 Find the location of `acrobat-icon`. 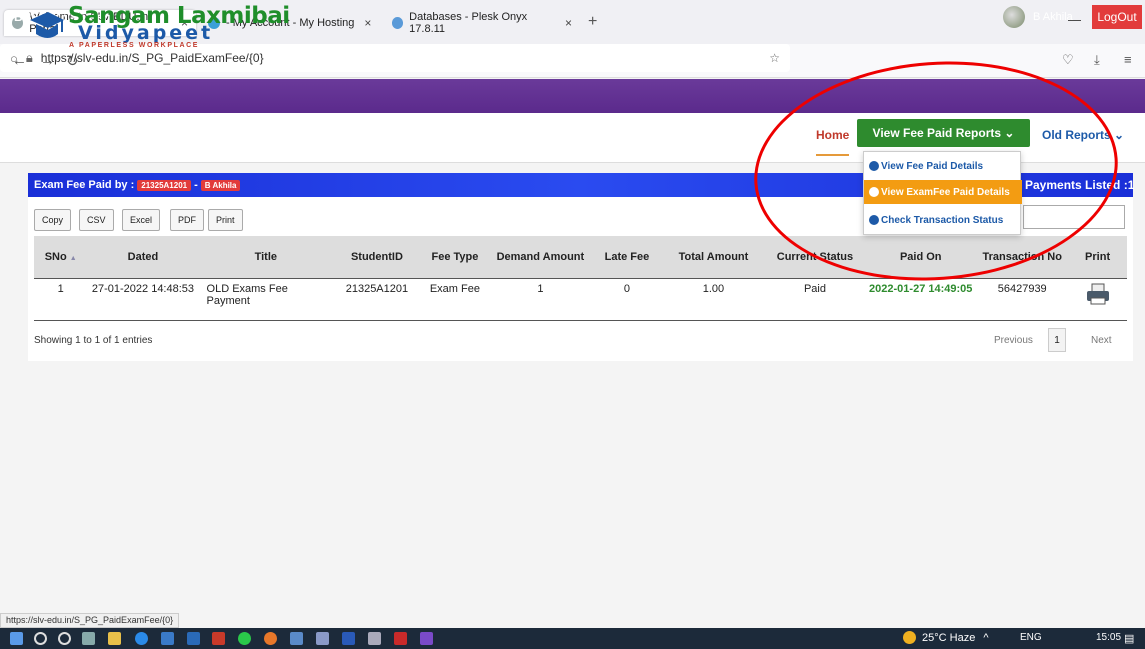

acrobat-icon is located at coordinates (400, 638).